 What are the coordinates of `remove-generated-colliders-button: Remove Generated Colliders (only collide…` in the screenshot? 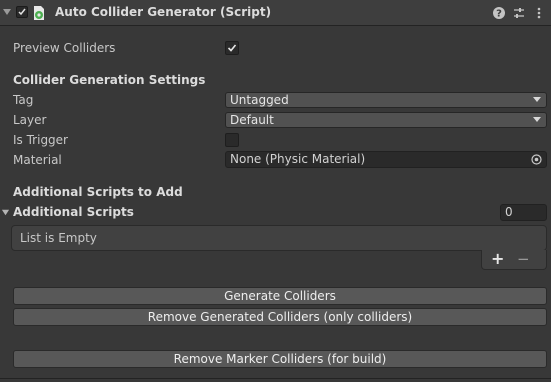 It's located at (280, 317).